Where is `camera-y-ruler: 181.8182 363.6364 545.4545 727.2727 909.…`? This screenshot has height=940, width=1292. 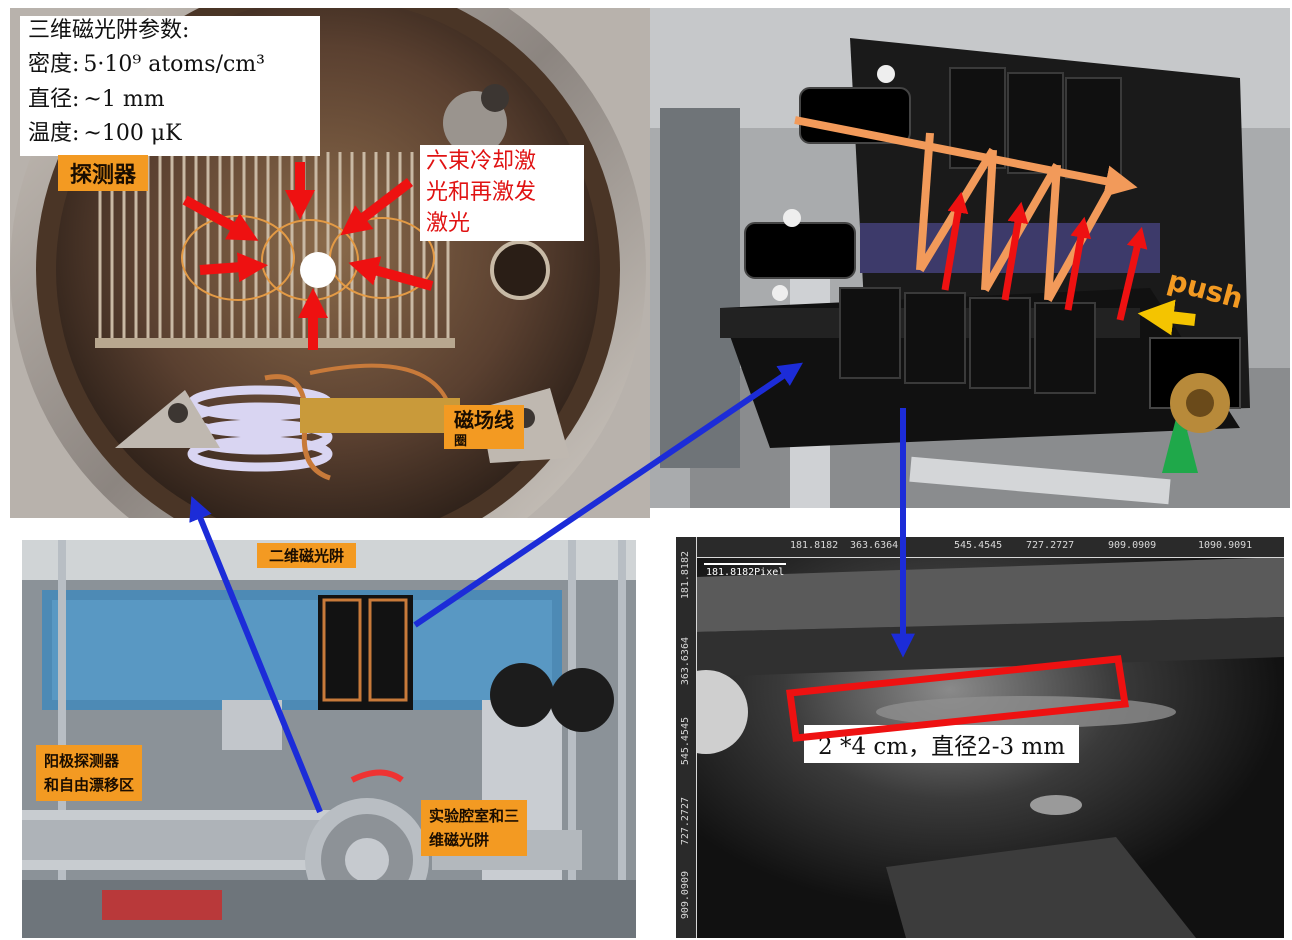
camera-y-ruler: 181.8182 363.6364 545.4545 727.2727 909.… is located at coordinates (686, 737).